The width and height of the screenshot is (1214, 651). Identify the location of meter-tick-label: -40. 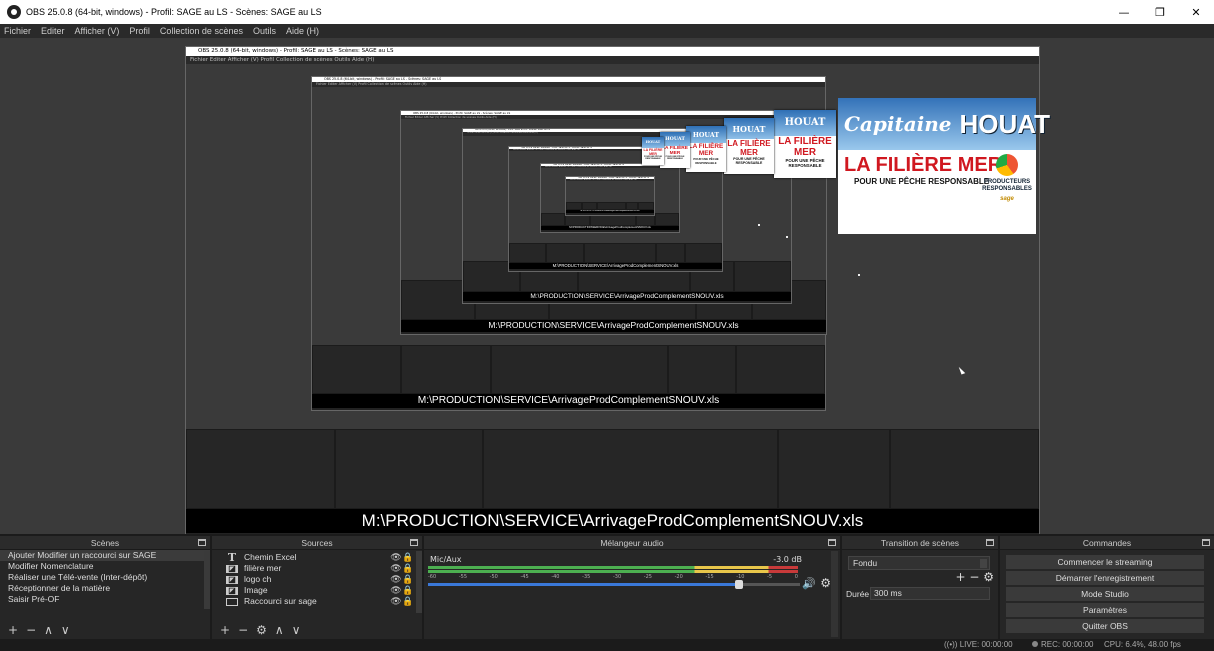
(555, 577).